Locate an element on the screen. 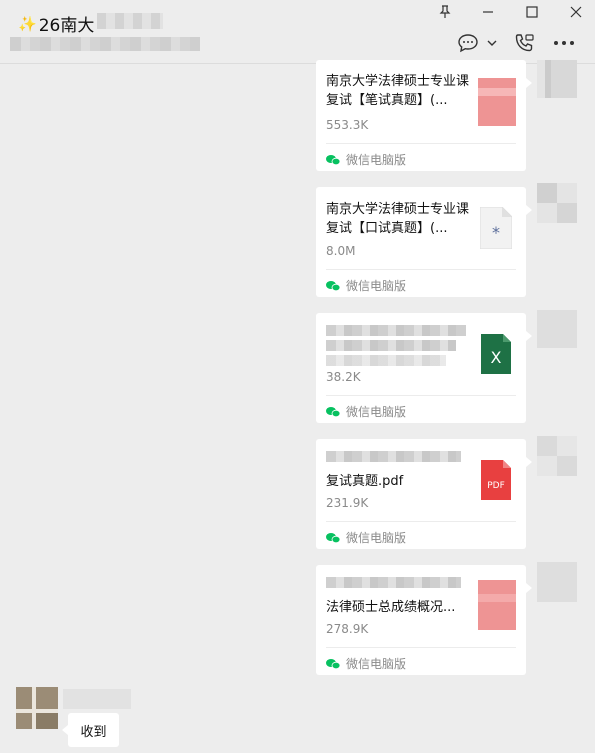 The image size is (595, 753). file-size: 38.2K is located at coordinates (343, 377).